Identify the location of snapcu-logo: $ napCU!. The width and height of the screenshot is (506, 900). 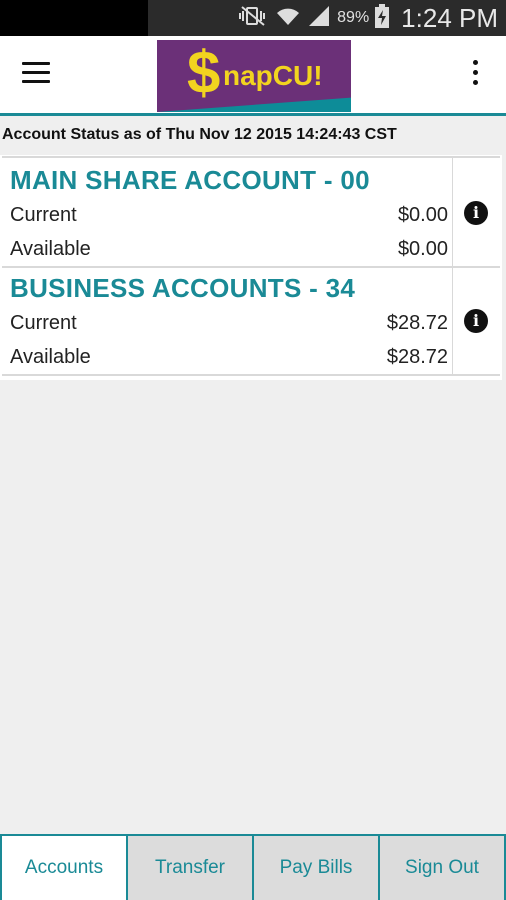
(254, 76).